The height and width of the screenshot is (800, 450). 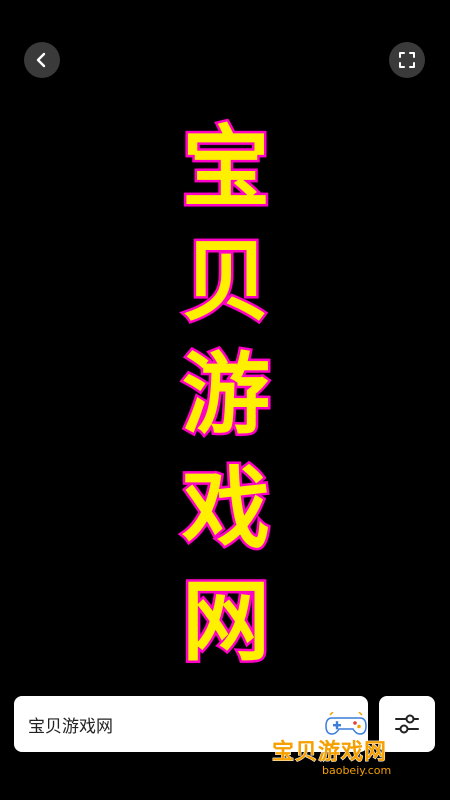 I want to click on preview-char: 宝, so click(x=225, y=167).